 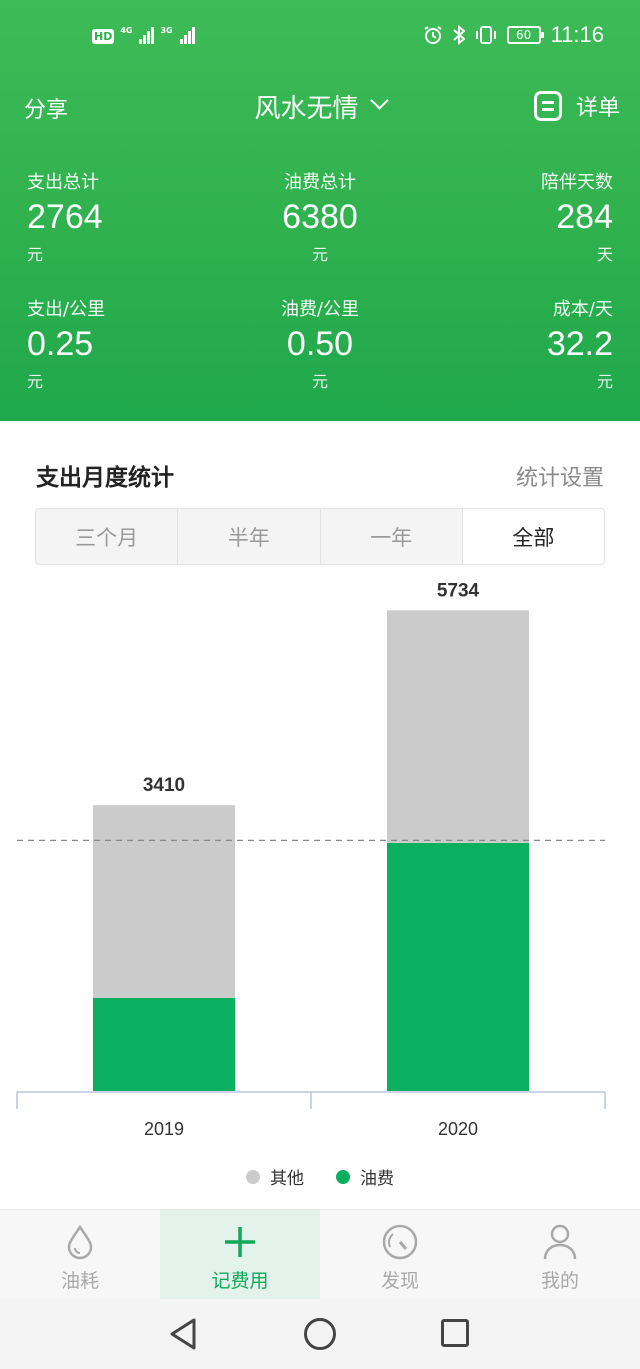 I want to click on back-icon, so click(x=183, y=1334).